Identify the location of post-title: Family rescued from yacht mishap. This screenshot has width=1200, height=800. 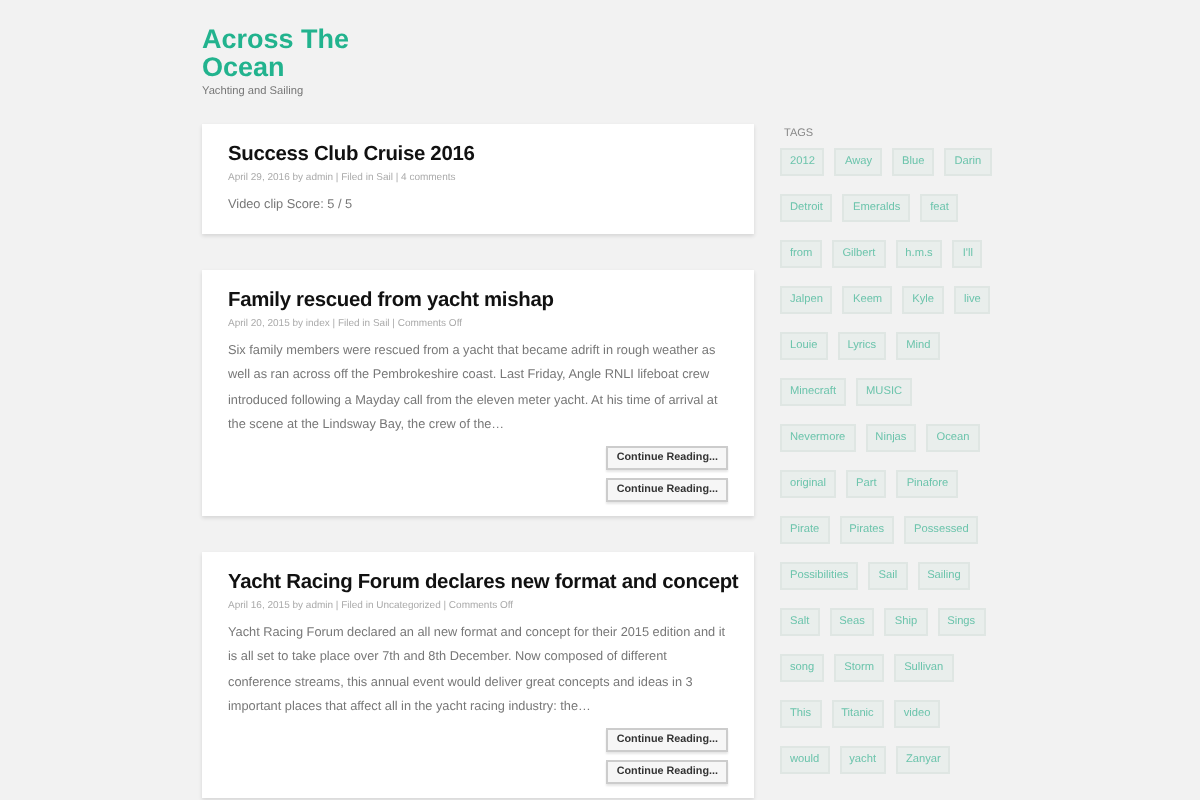
(391, 300).